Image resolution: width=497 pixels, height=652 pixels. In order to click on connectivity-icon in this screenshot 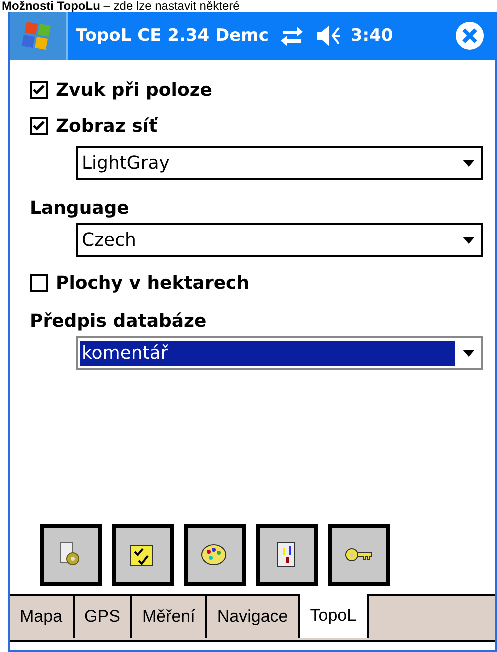, I will do `click(291, 36)`.